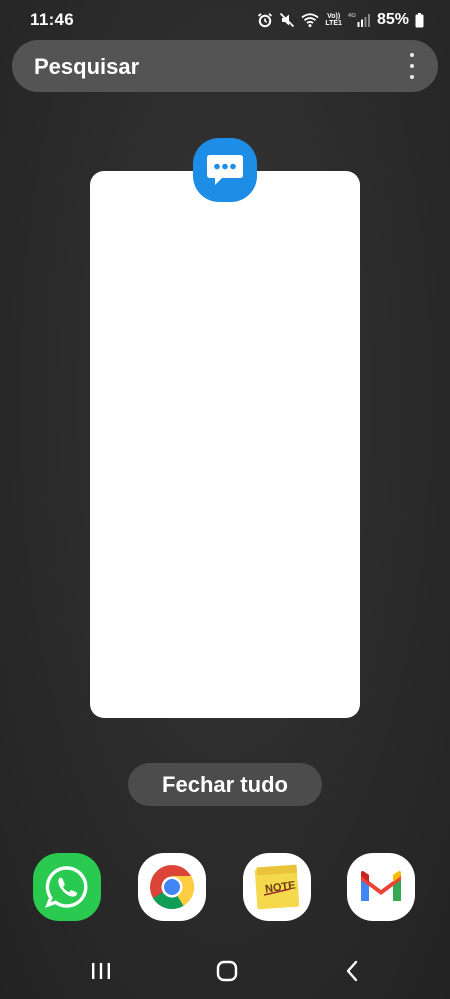  Describe the element at coordinates (310, 20) in the screenshot. I see `wifi-icon` at that location.